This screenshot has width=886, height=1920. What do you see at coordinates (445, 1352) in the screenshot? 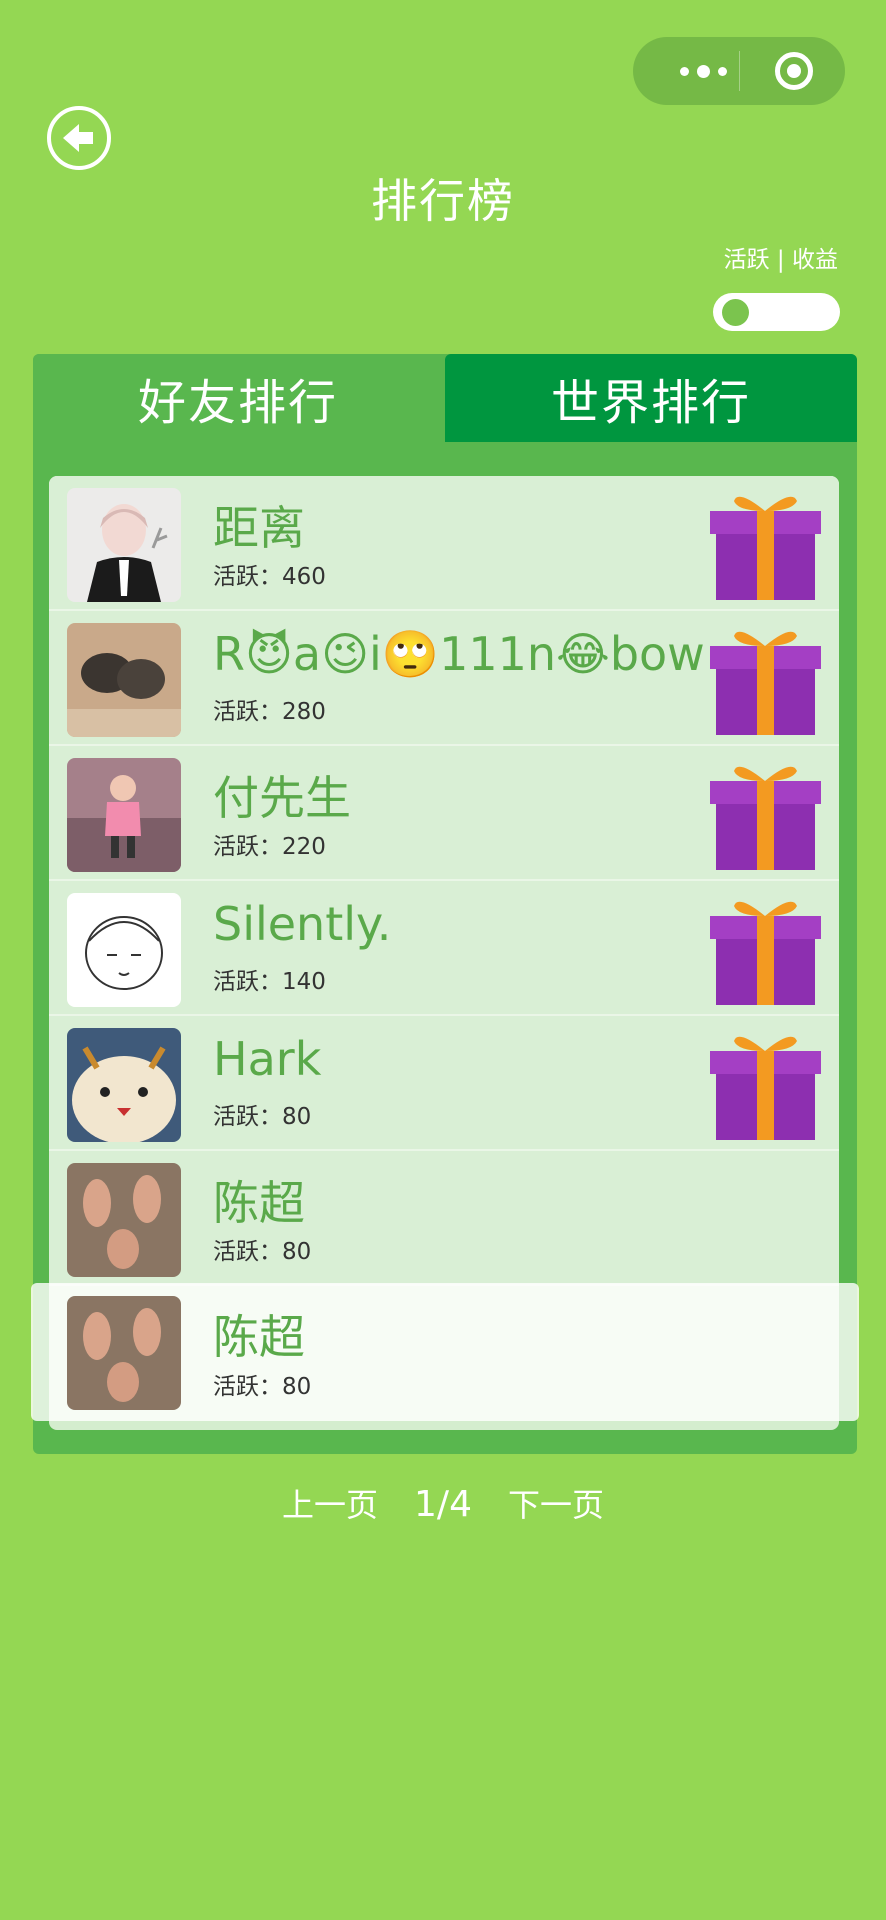
I see `my-rank-row: 陈超 活跃：80` at bounding box center [445, 1352].